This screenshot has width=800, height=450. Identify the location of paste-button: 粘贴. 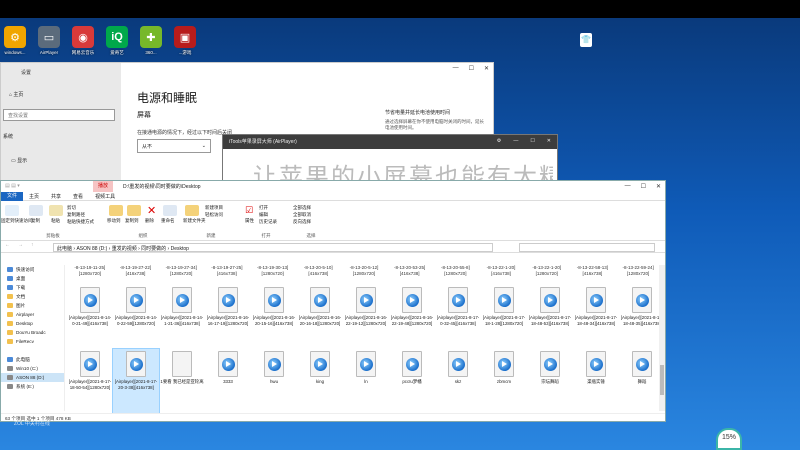
(55, 221).